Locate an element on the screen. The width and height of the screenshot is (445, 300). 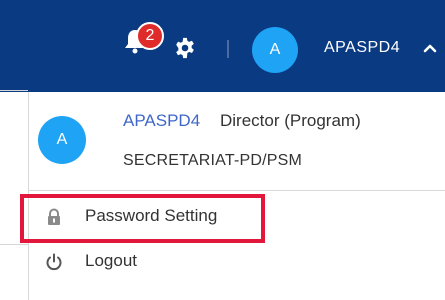
dropdown-avatar: A is located at coordinates (62, 140).